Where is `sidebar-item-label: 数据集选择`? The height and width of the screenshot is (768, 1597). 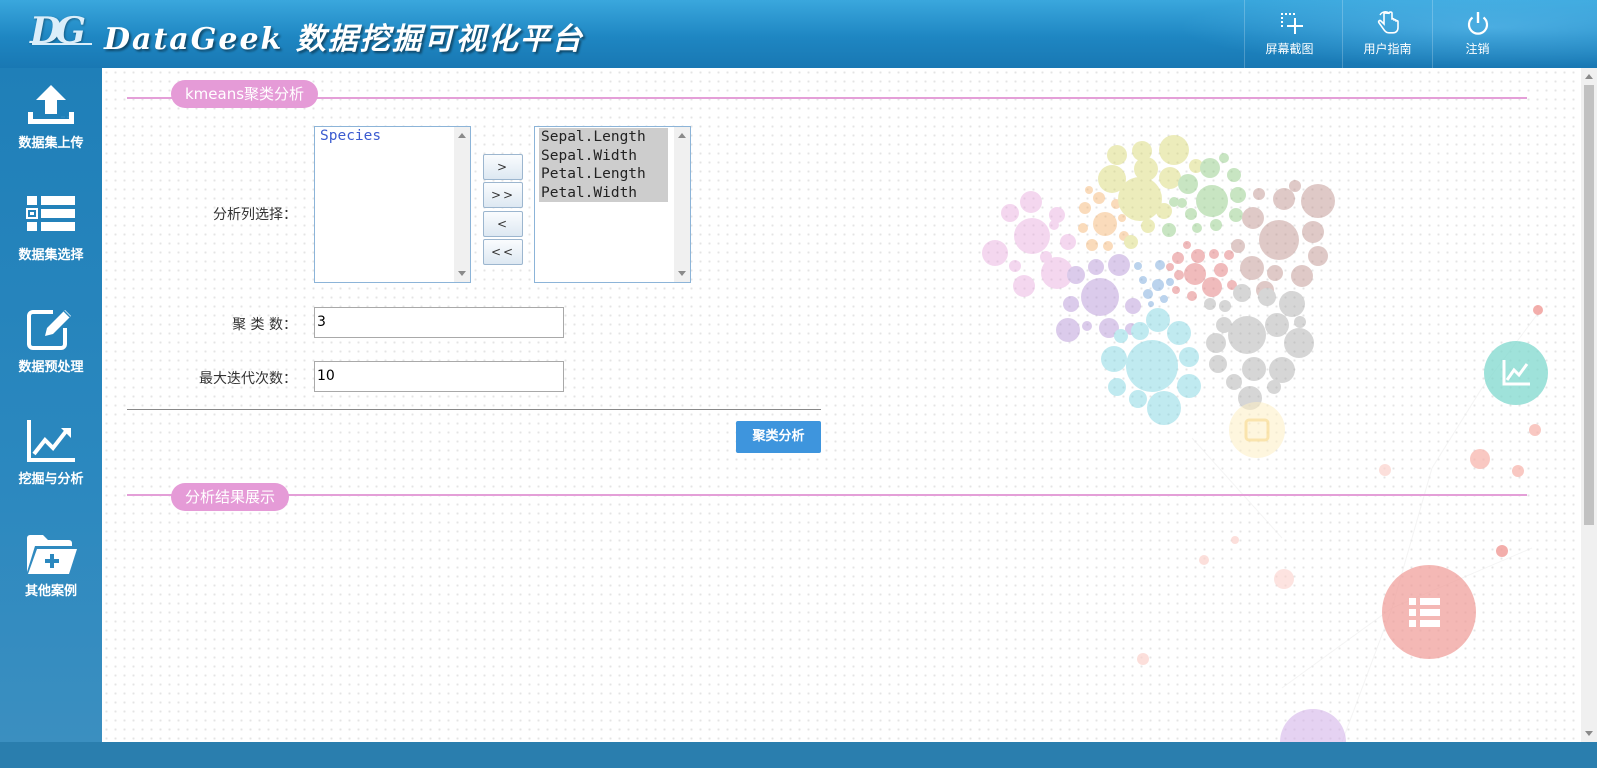
sidebar-item-label: 数据集选择 is located at coordinates (51, 255).